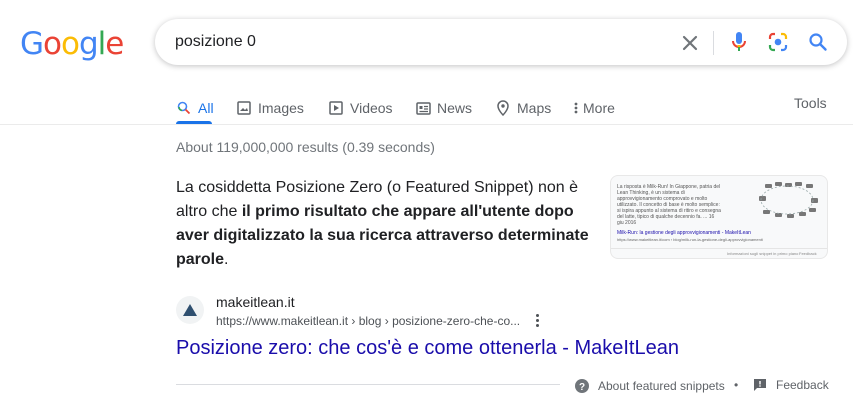  What do you see at coordinates (455, 108) in the screenshot?
I see `tab-label: News` at bounding box center [455, 108].